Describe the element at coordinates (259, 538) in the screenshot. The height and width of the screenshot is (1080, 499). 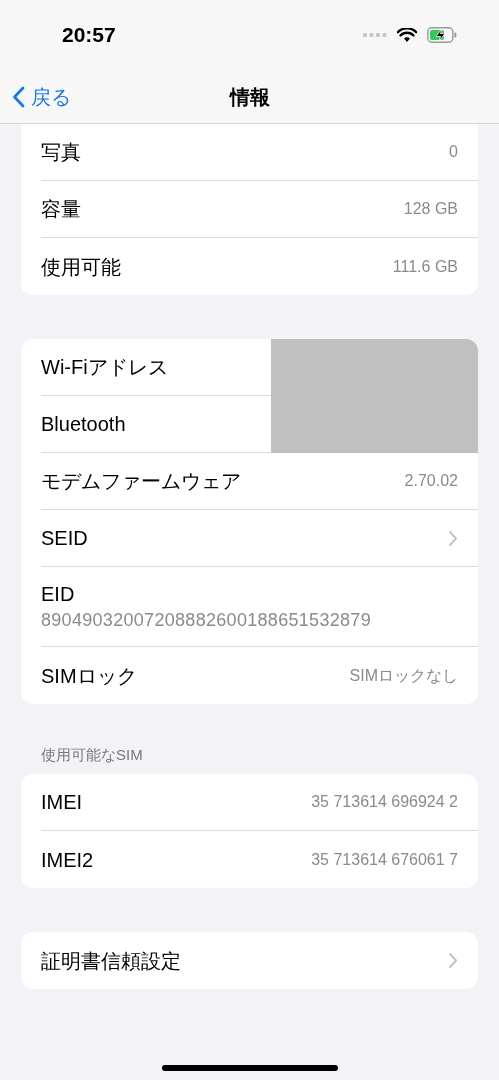
I see `settings-row: SEID` at that location.